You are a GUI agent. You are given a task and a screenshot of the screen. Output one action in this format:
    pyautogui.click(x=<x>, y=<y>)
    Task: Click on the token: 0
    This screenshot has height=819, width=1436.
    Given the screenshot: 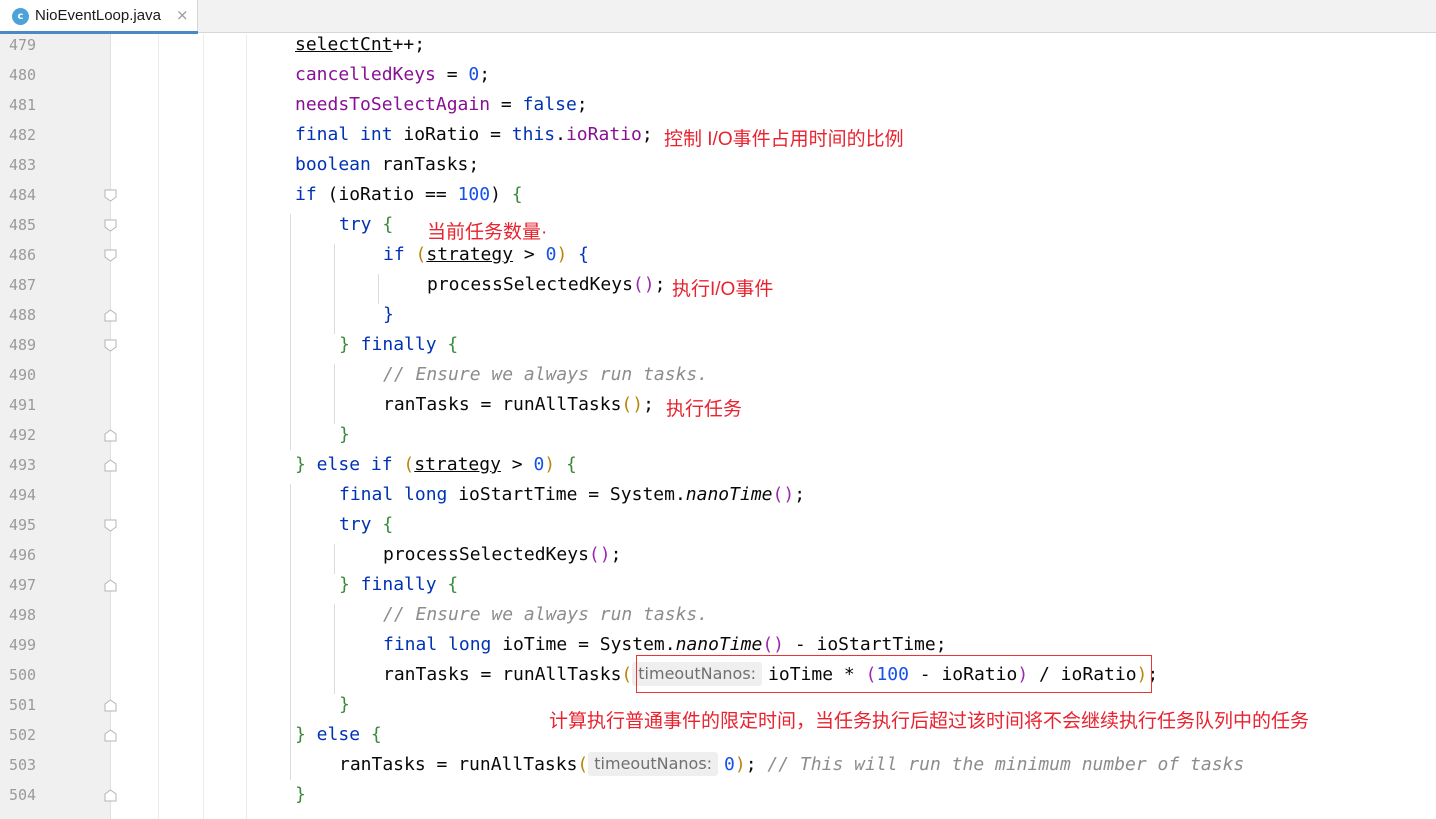 What is the action you would take?
    pyautogui.click(x=474, y=74)
    